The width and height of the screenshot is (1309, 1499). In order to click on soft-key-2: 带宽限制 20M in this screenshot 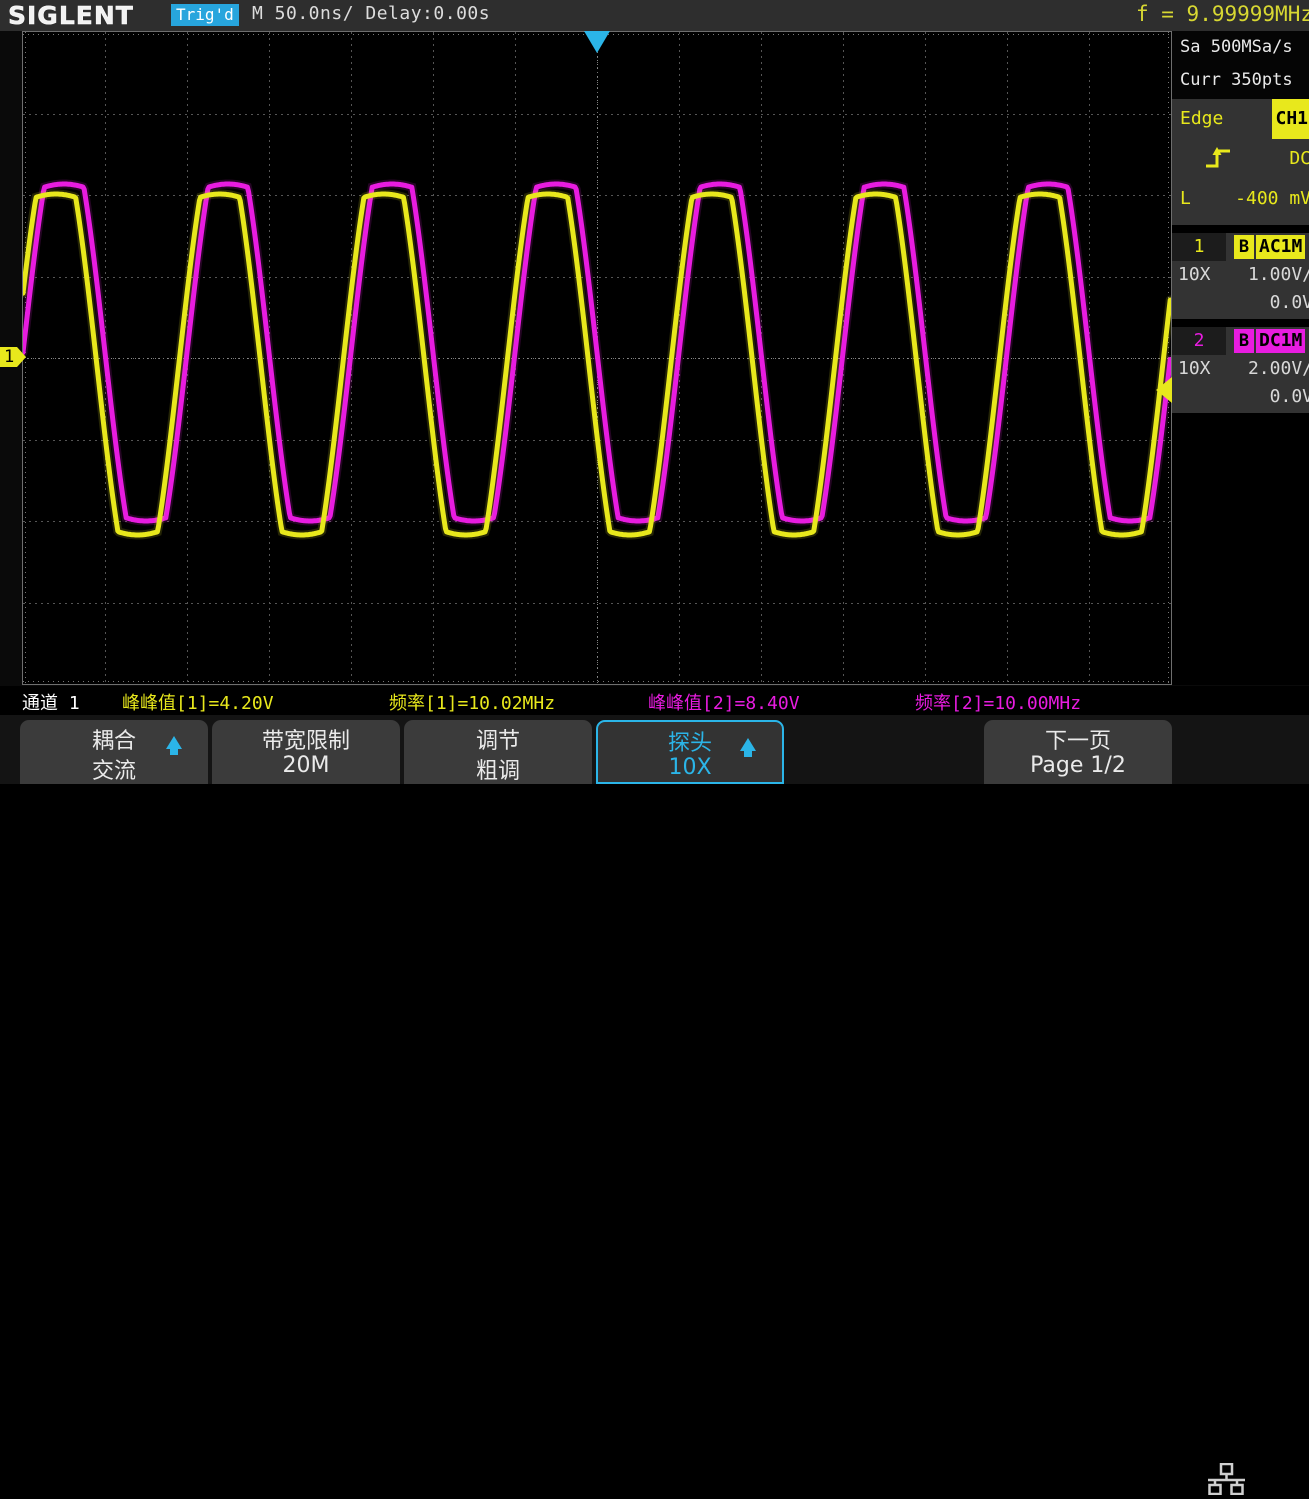, I will do `click(306, 752)`.